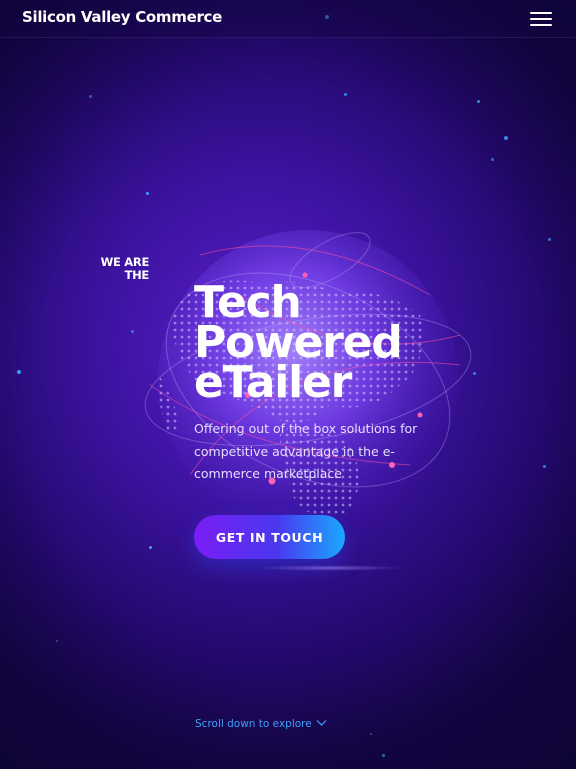 The height and width of the screenshot is (769, 576). Describe the element at coordinates (359, 344) in the screenshot. I see `hero-headline: Tech Powered eTailer` at that location.